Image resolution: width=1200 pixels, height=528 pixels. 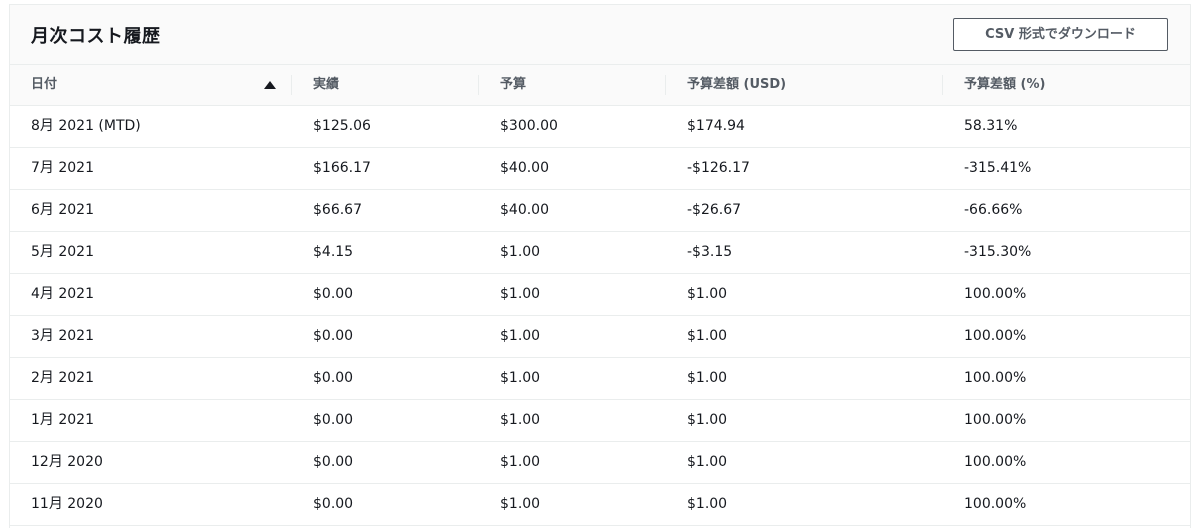 What do you see at coordinates (1004, 85) in the screenshot?
I see `column-header-variance-percent: 予算差額 (%)` at bounding box center [1004, 85].